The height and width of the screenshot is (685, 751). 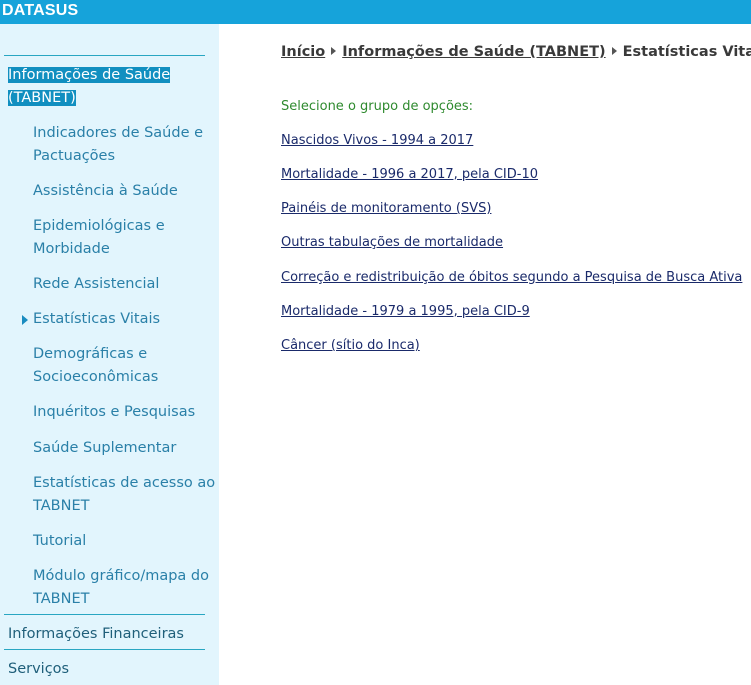 I want to click on sidebar-item-label: Estatísticas Vitais, so click(x=97, y=319).